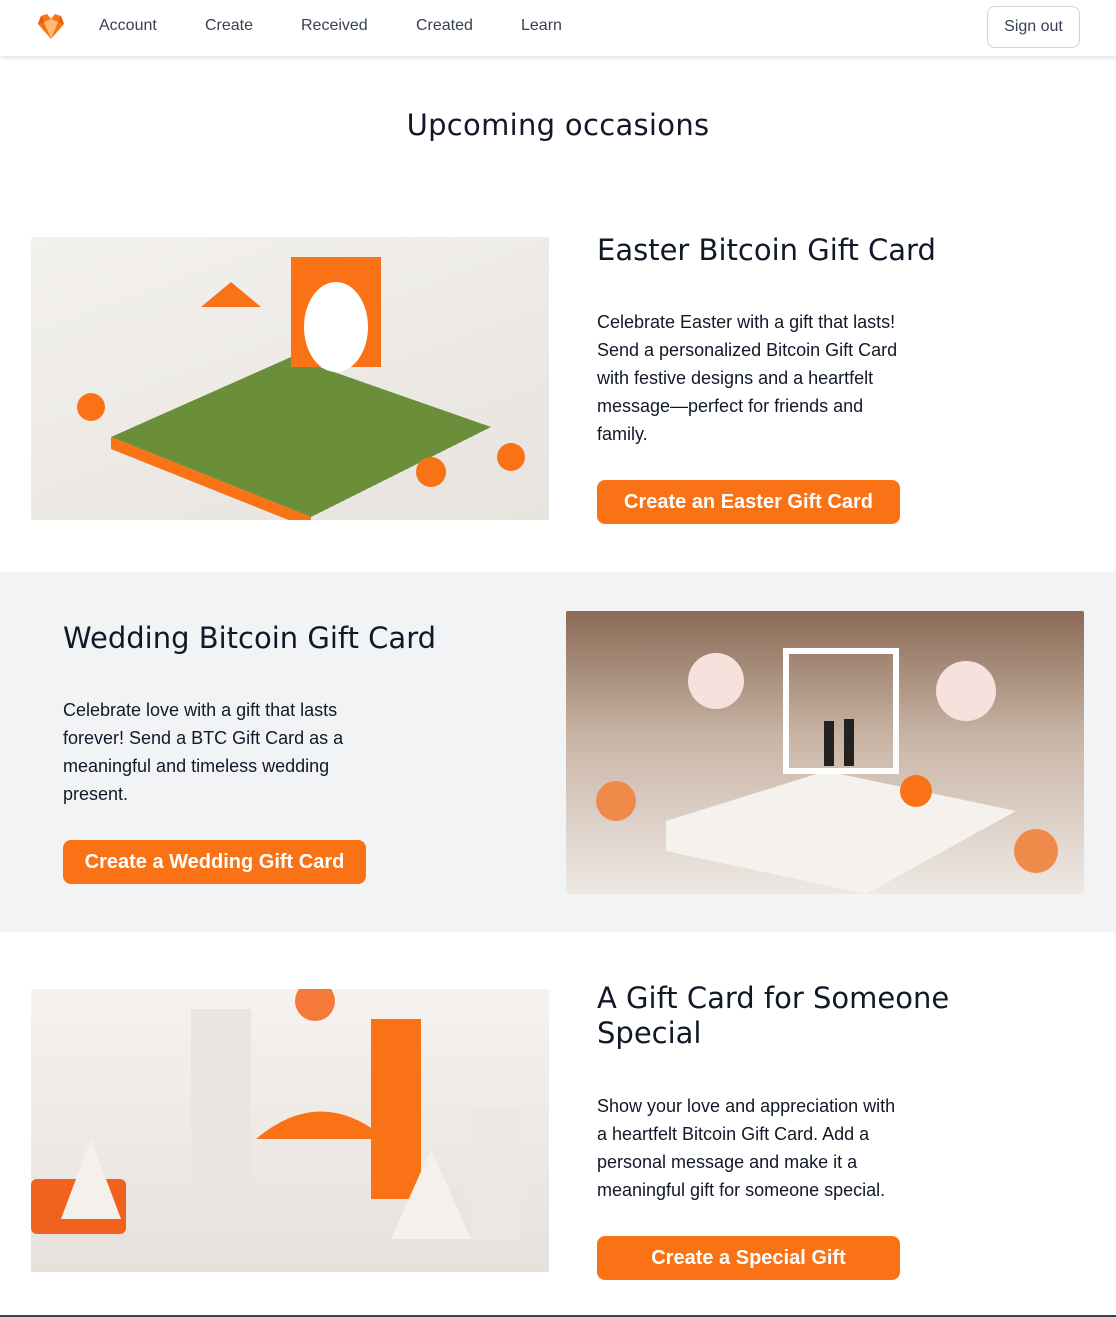 This screenshot has width=1116, height=1317. I want to click on create-easter-gift-card-button: Create an Easter Gift Card, so click(748, 502).